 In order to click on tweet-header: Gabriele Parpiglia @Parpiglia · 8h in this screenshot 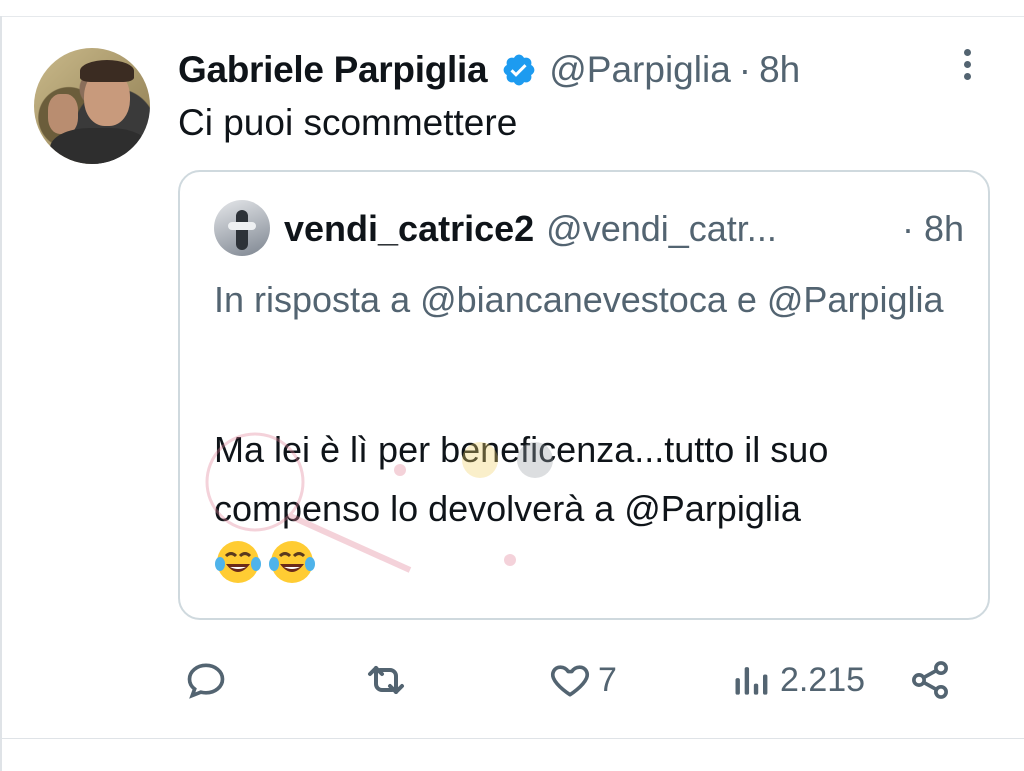, I will do `click(489, 70)`.